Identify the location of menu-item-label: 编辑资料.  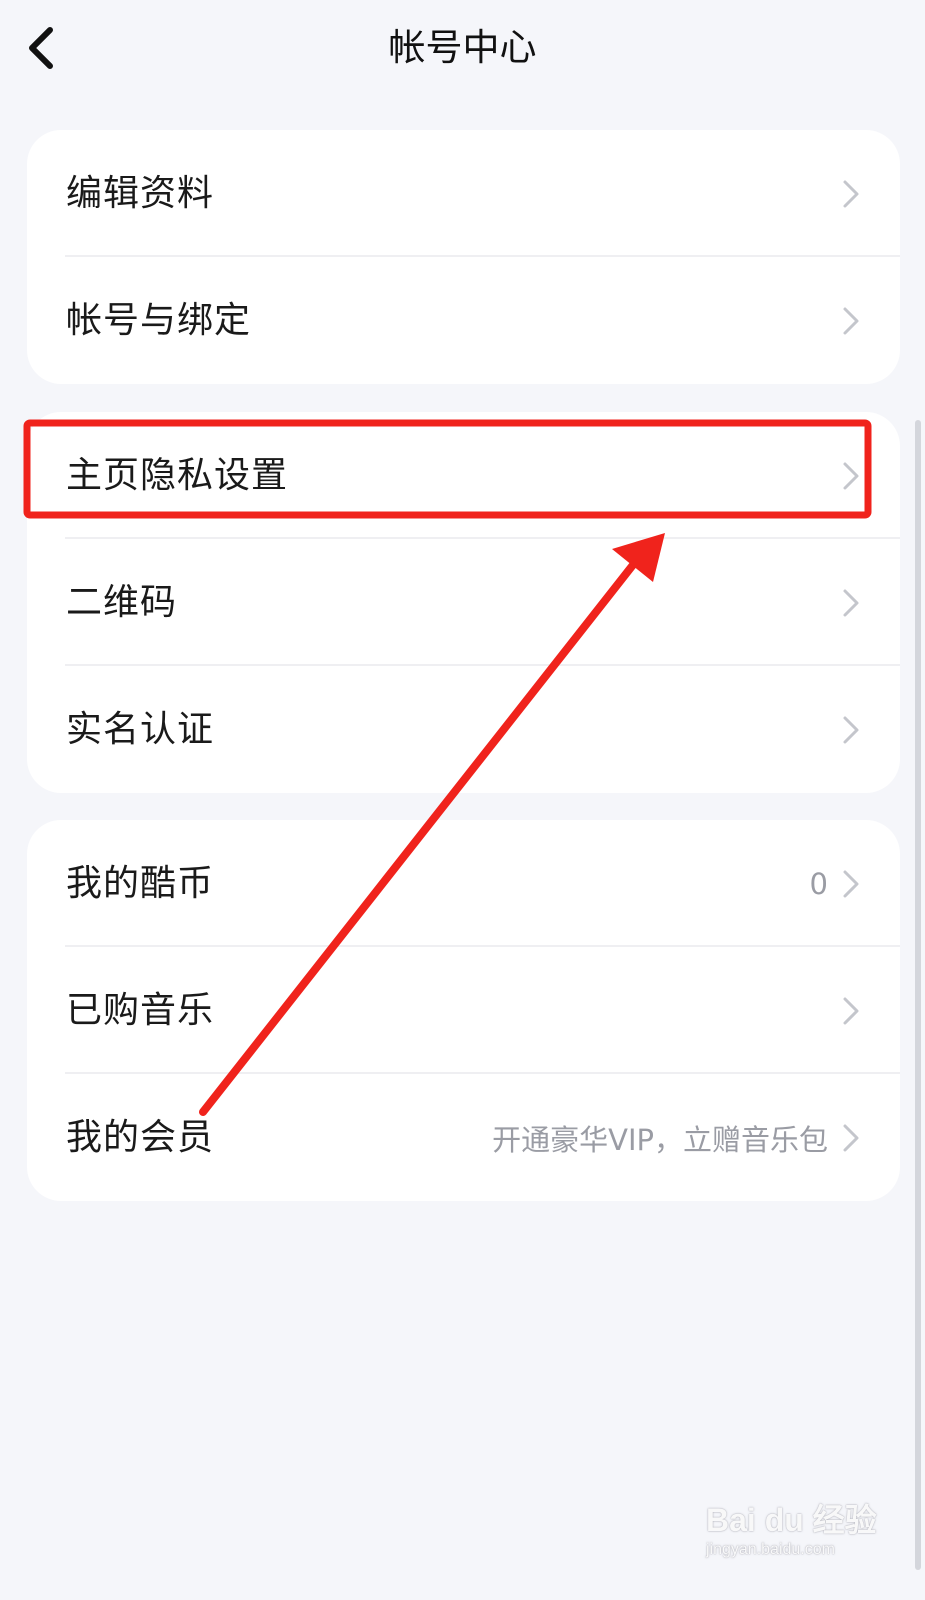
(140, 193).